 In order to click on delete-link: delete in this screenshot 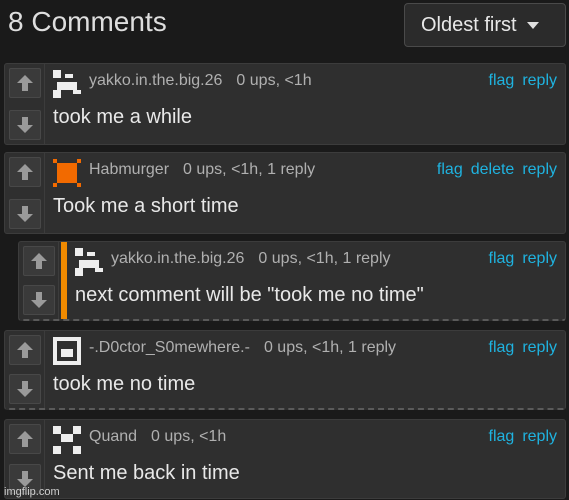, I will do `click(493, 169)`.